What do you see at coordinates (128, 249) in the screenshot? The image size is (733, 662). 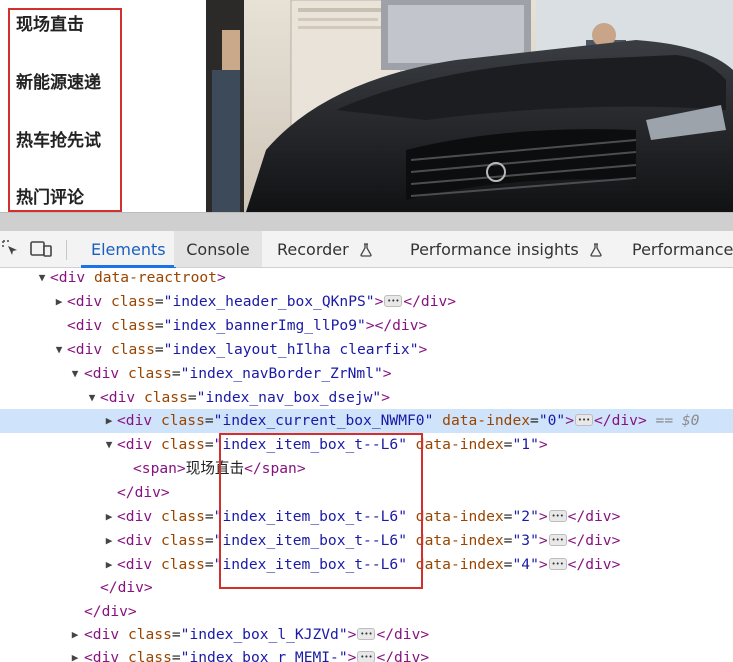 I see `tab-elements: Elements` at bounding box center [128, 249].